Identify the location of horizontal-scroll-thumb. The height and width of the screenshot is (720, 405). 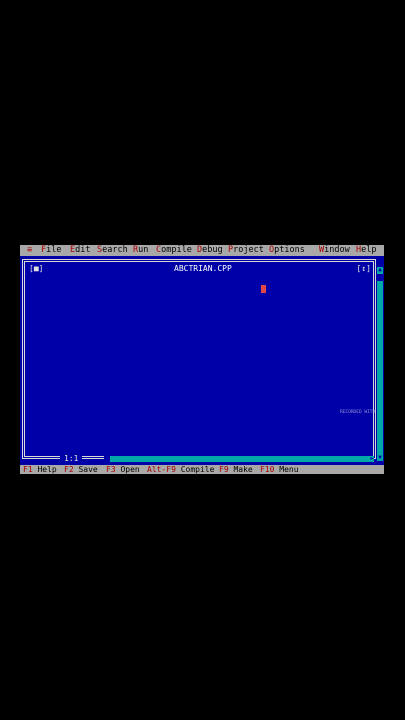
(107, 459).